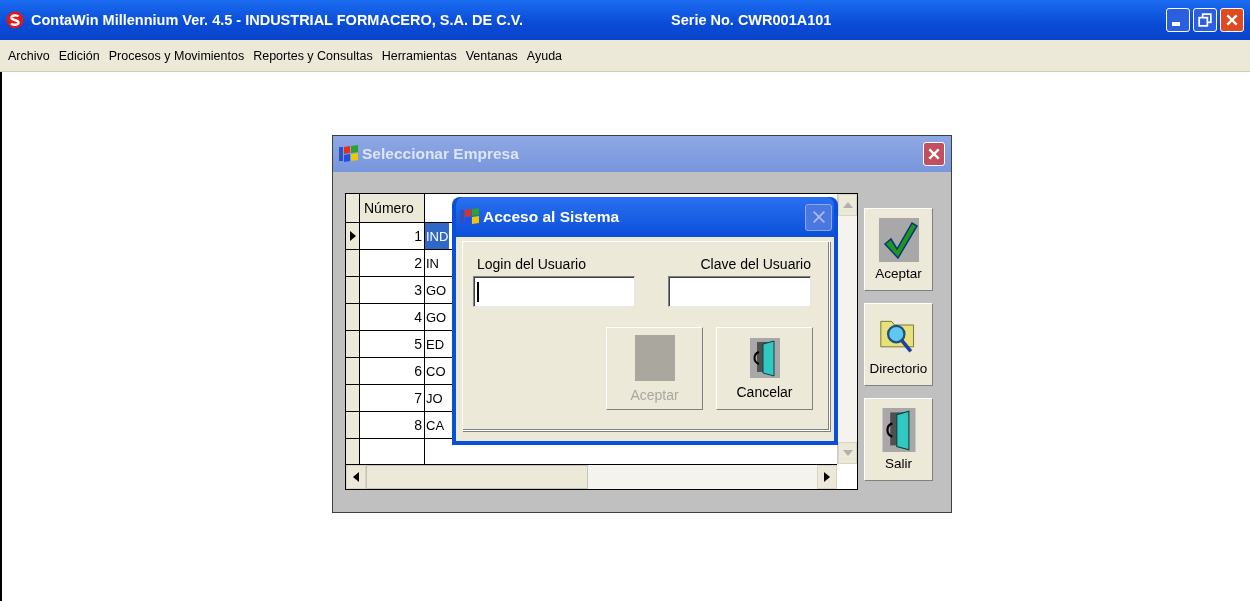  What do you see at coordinates (847, 329) in the screenshot?
I see `vertical-scrollbar` at bounding box center [847, 329].